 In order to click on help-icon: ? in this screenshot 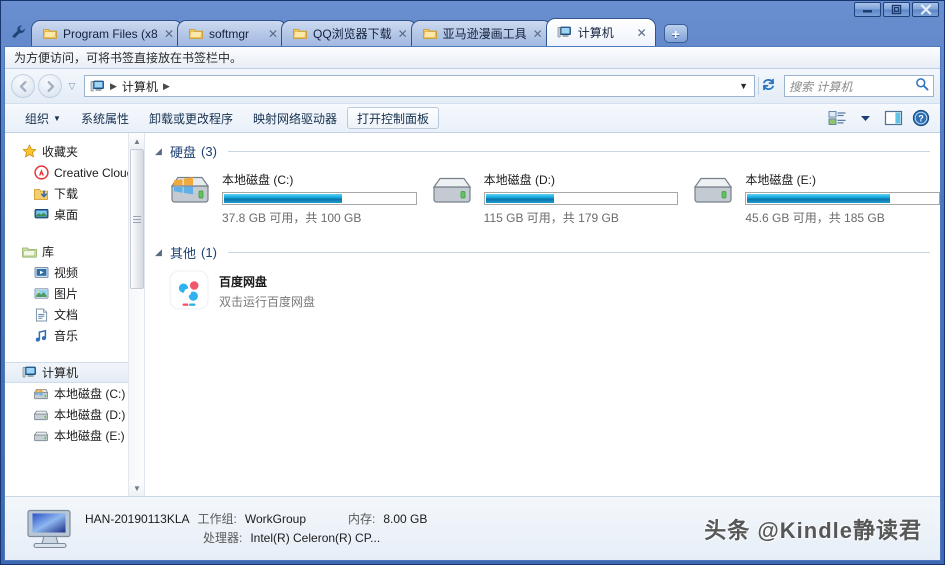, I will do `click(921, 118)`.